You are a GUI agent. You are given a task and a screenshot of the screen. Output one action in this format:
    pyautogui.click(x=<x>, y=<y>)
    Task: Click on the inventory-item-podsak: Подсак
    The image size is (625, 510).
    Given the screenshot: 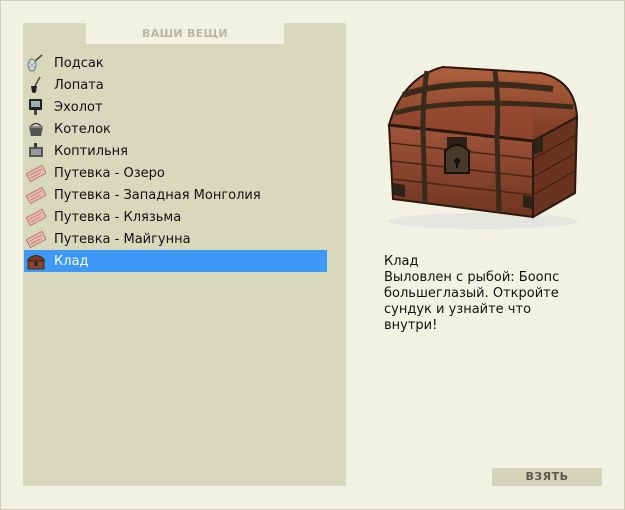 What is the action you would take?
    pyautogui.click(x=175, y=63)
    